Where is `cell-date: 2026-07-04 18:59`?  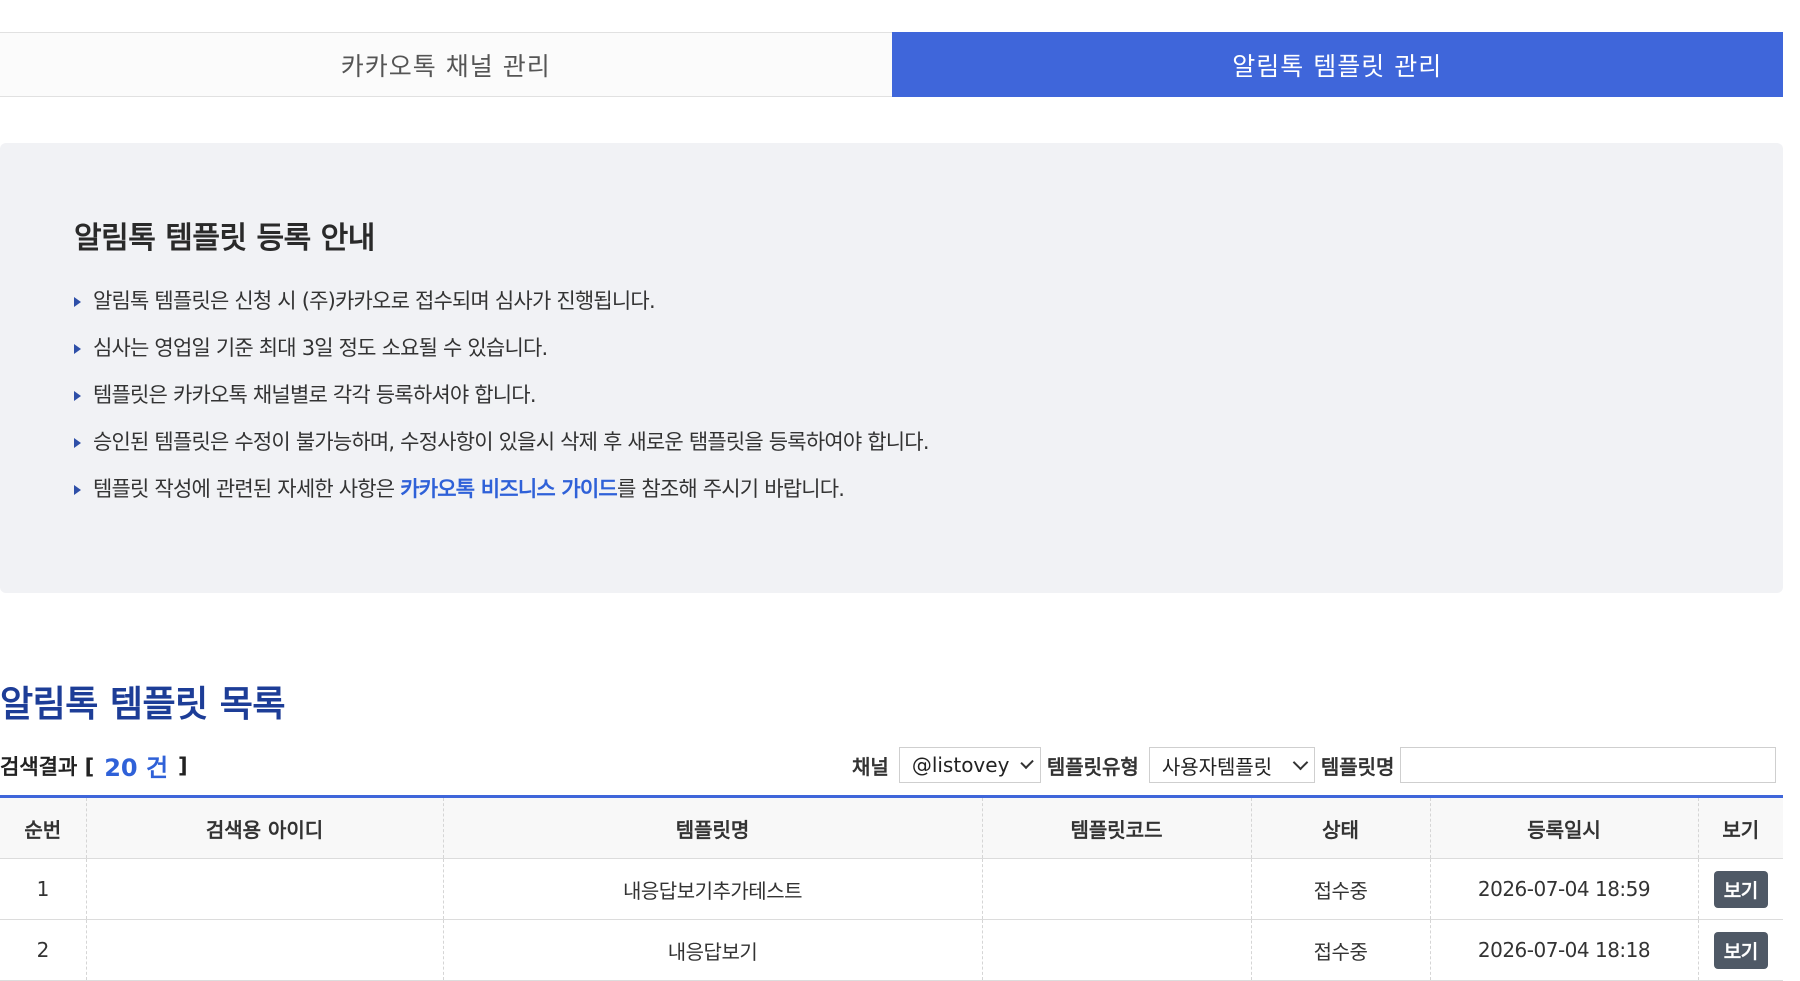
cell-date: 2026-07-04 18:59 is located at coordinates (1563, 889).